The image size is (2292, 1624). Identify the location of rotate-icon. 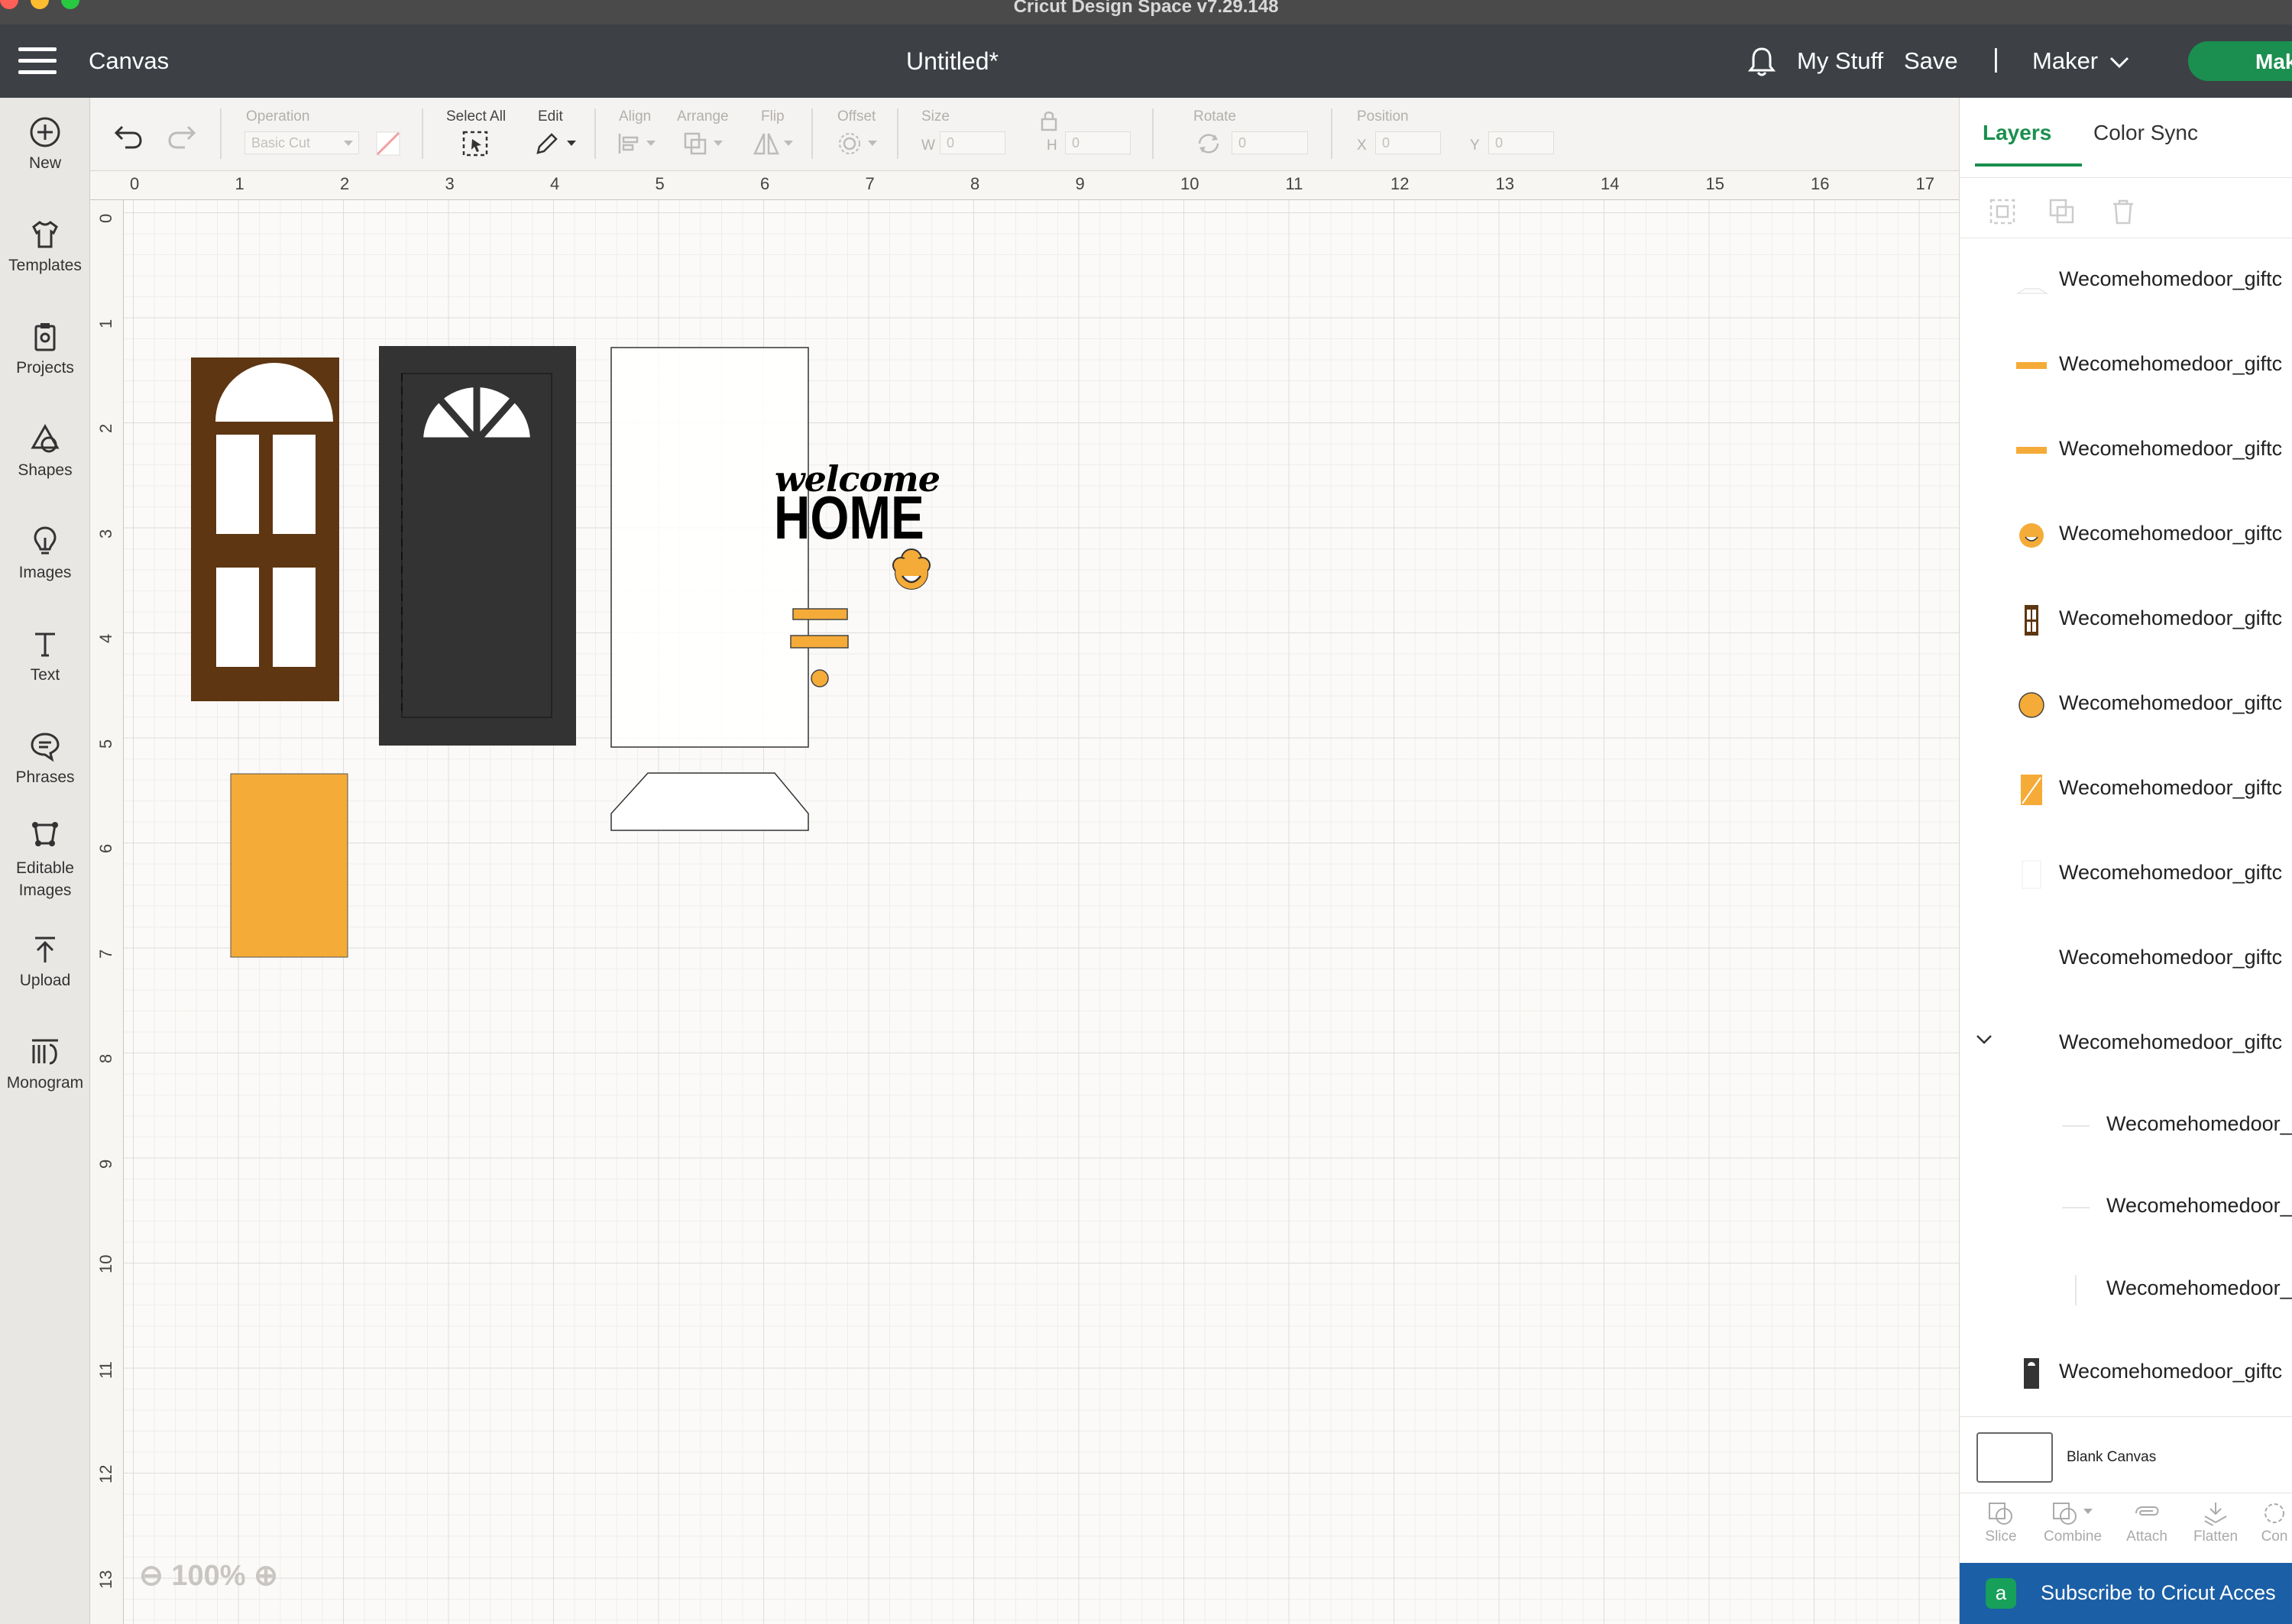
(1208, 143).